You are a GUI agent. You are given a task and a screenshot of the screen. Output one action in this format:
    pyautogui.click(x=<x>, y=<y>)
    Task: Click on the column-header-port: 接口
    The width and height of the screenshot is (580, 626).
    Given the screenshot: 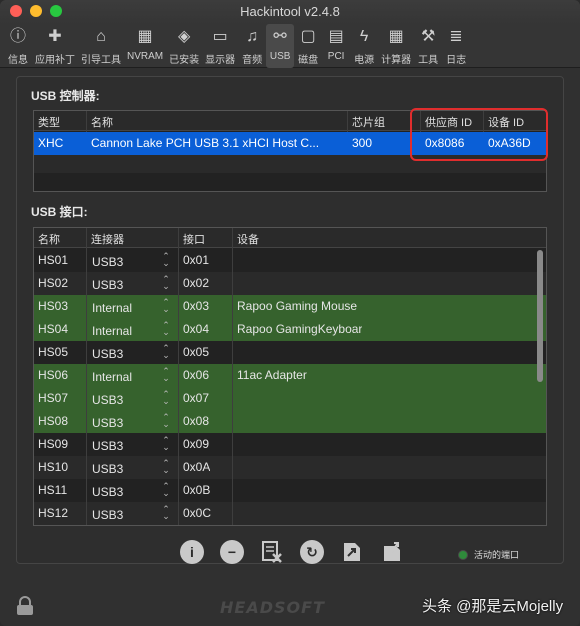 What is the action you would take?
    pyautogui.click(x=194, y=239)
    